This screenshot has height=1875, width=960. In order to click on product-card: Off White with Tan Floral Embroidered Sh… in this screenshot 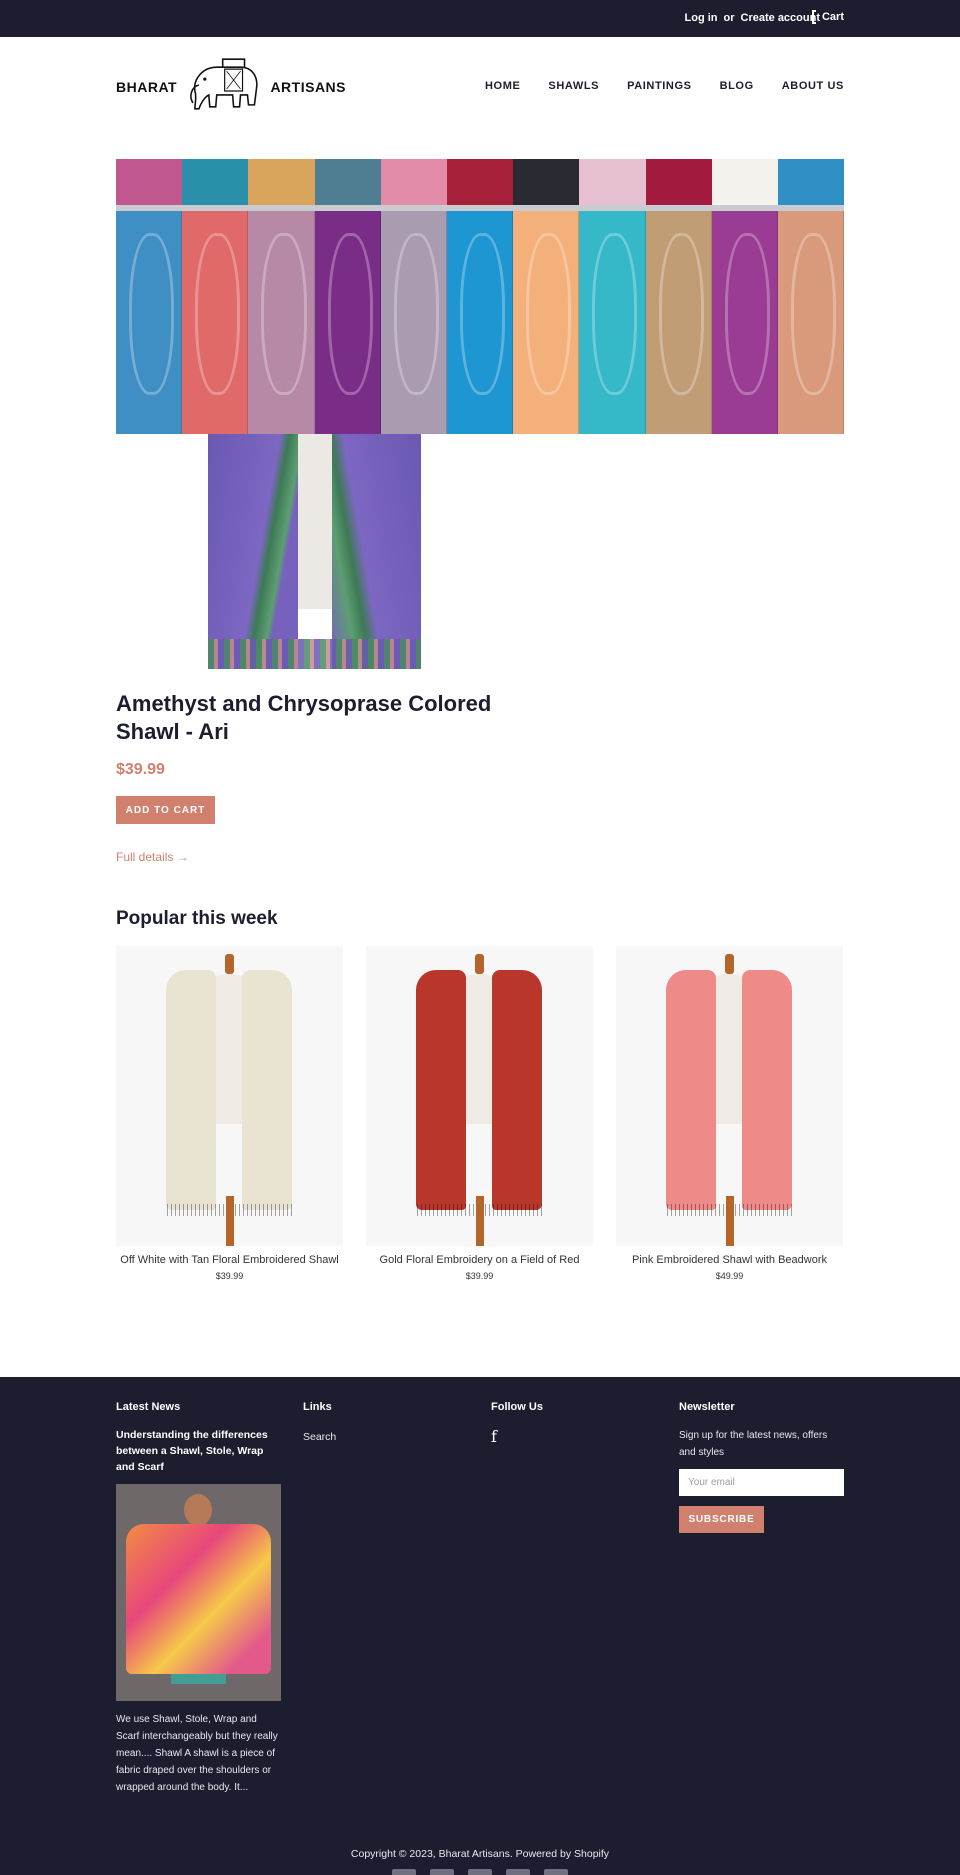, I will do `click(229, 1113)`.